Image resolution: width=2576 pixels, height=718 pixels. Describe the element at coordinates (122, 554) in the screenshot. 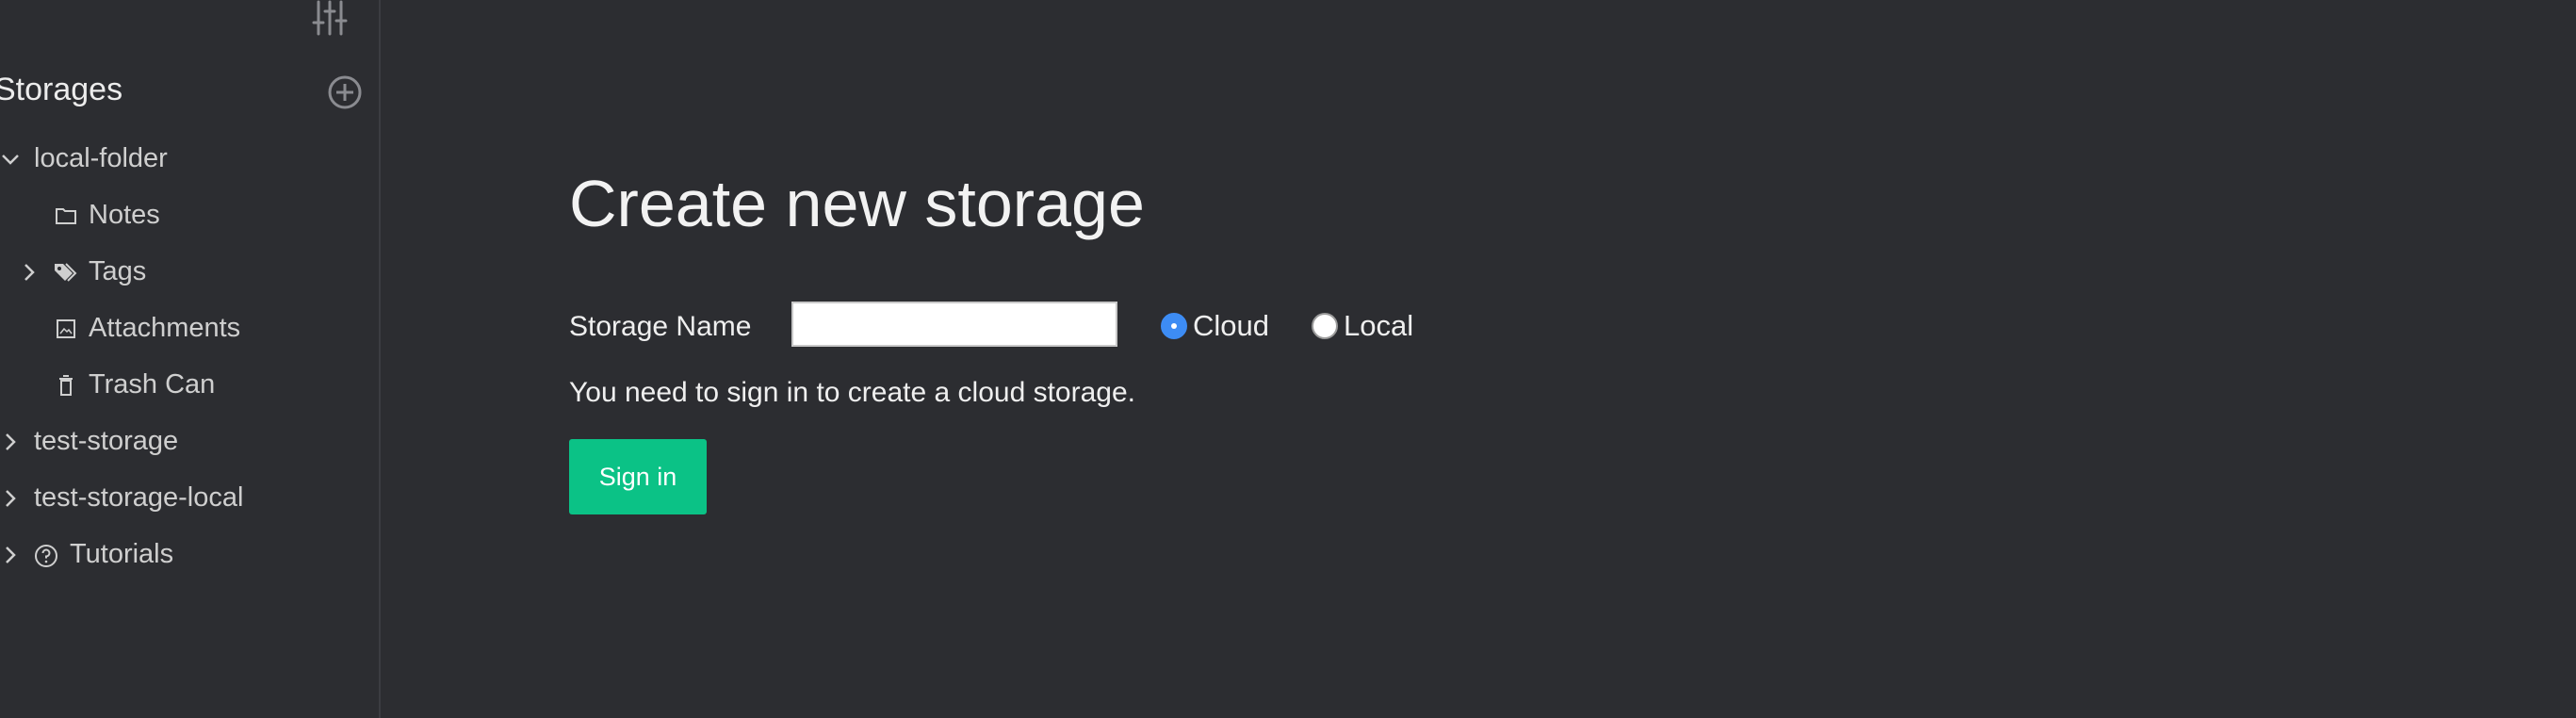

I see `sidebar-item-label: Tutorials` at that location.